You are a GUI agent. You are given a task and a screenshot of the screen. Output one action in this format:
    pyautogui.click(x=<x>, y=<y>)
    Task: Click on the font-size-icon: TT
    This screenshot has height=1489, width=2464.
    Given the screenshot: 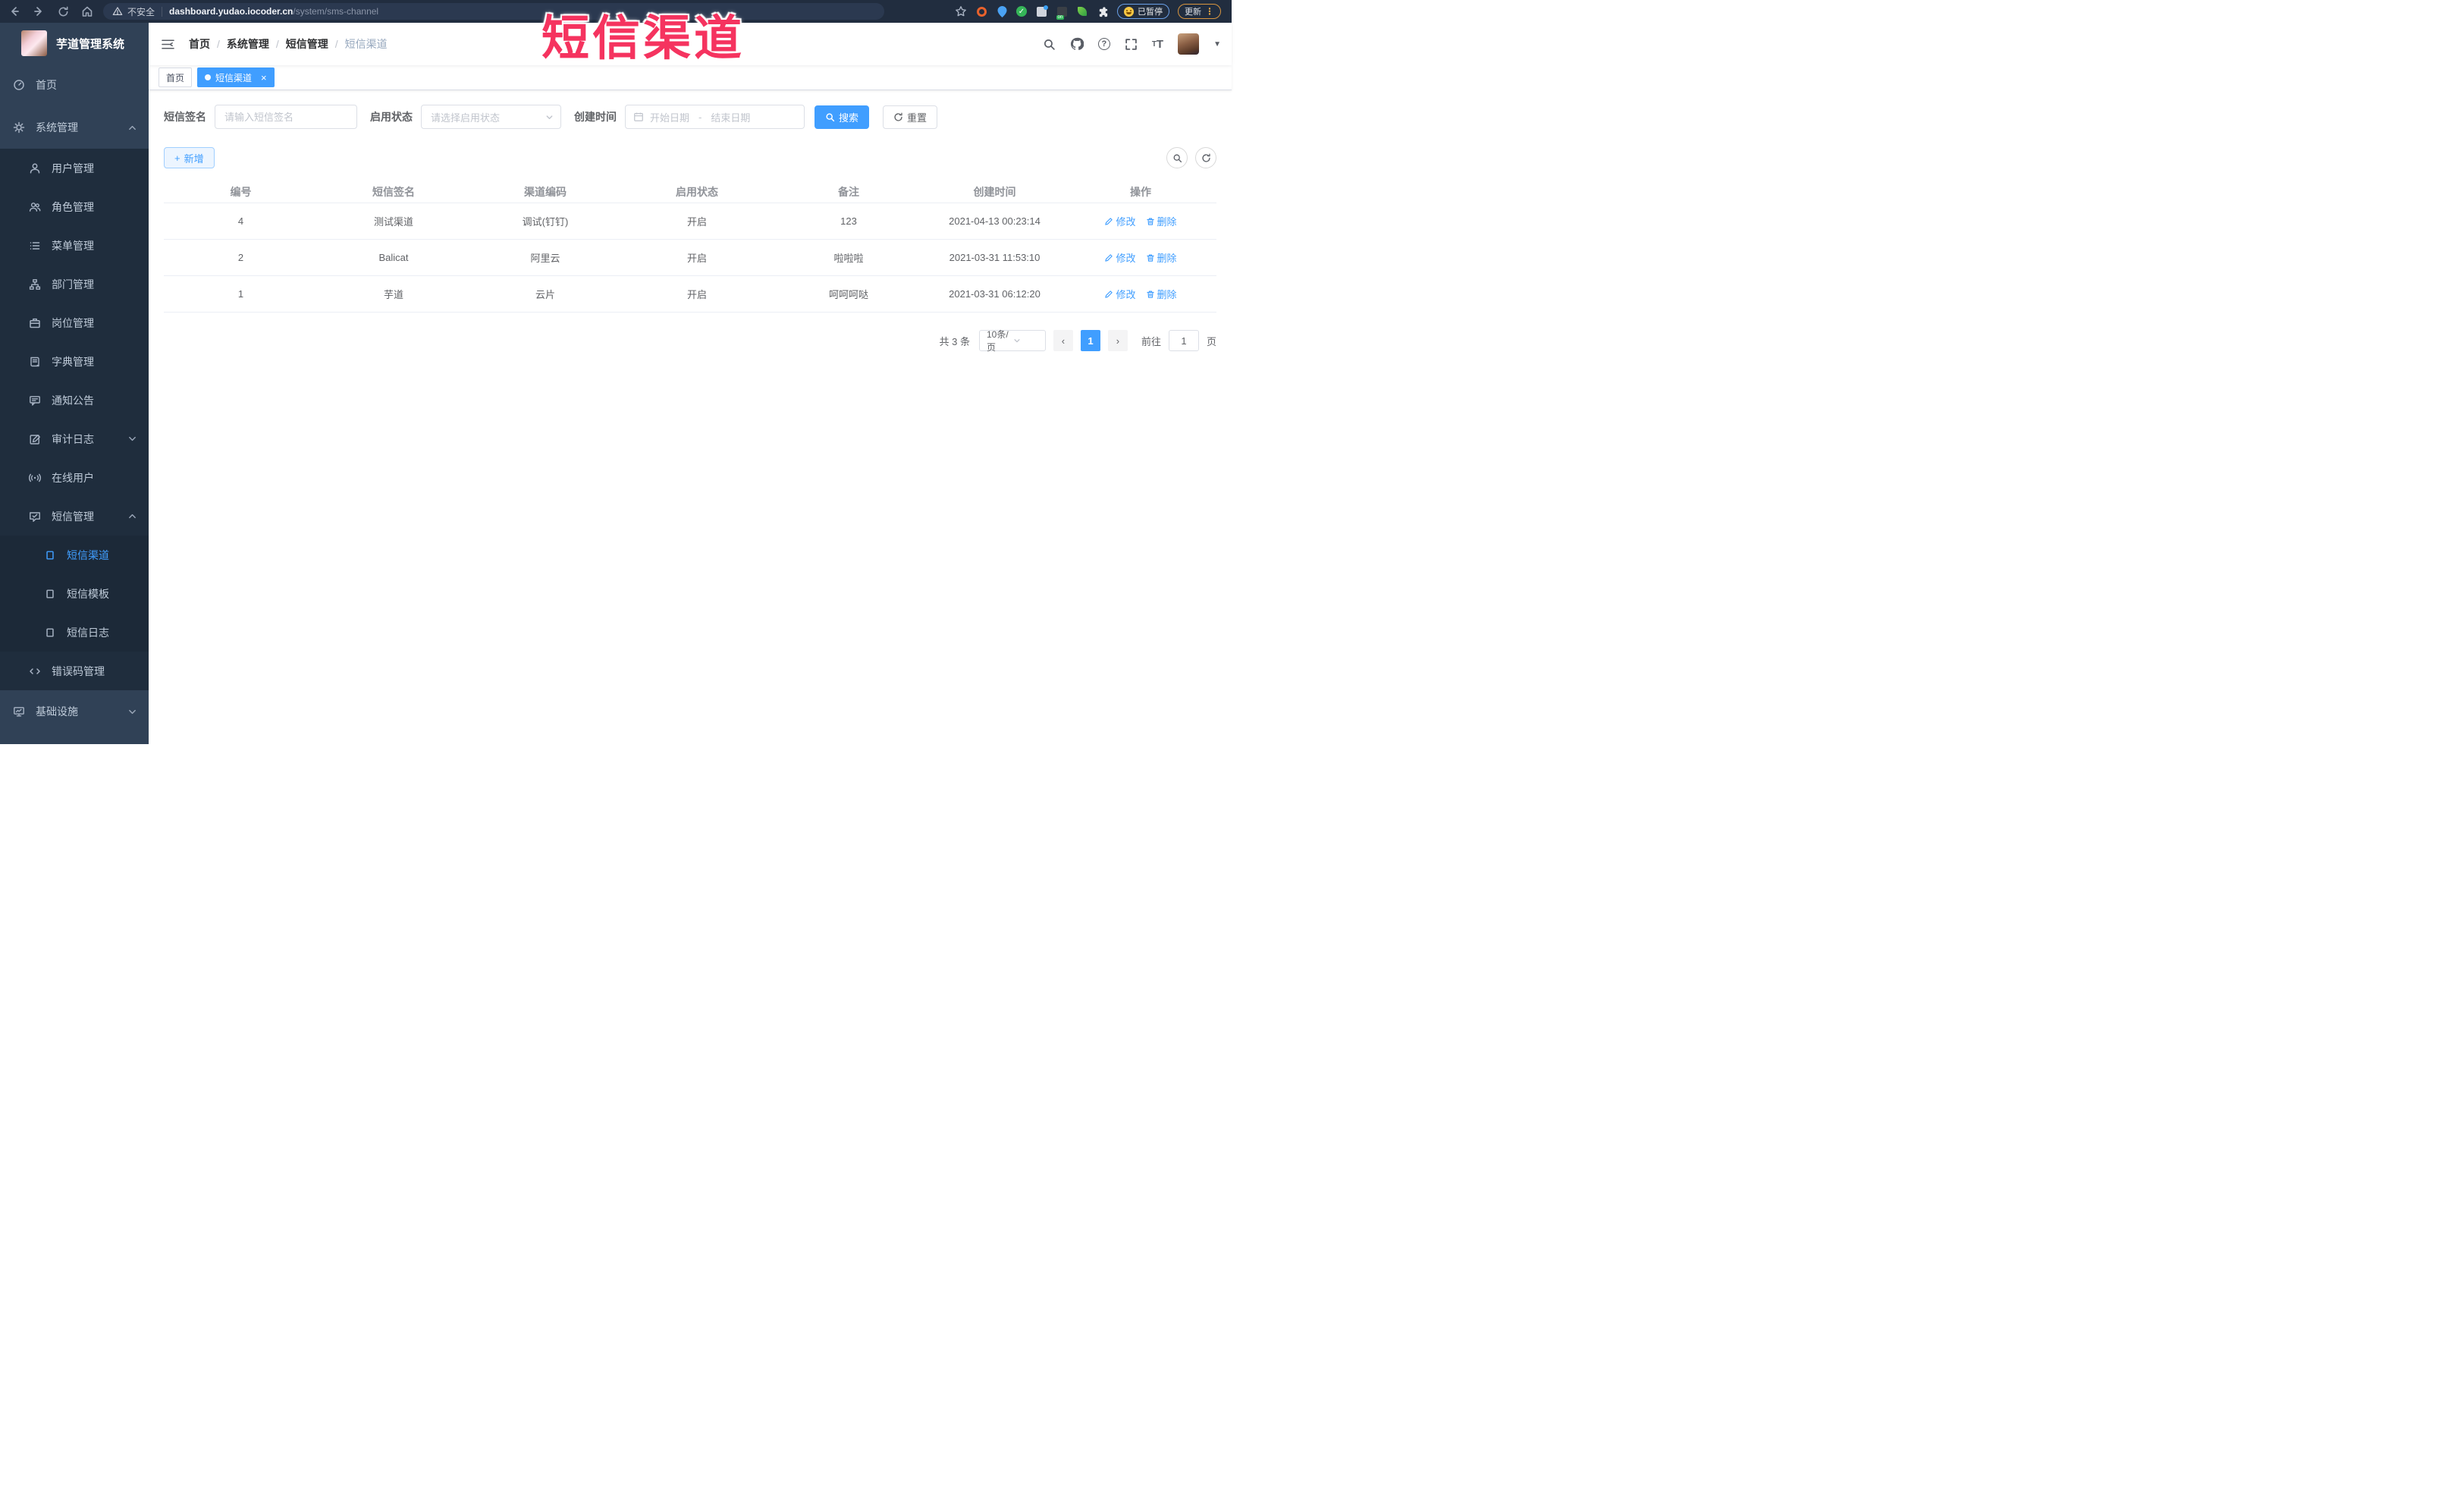 What is the action you would take?
    pyautogui.click(x=1157, y=44)
    